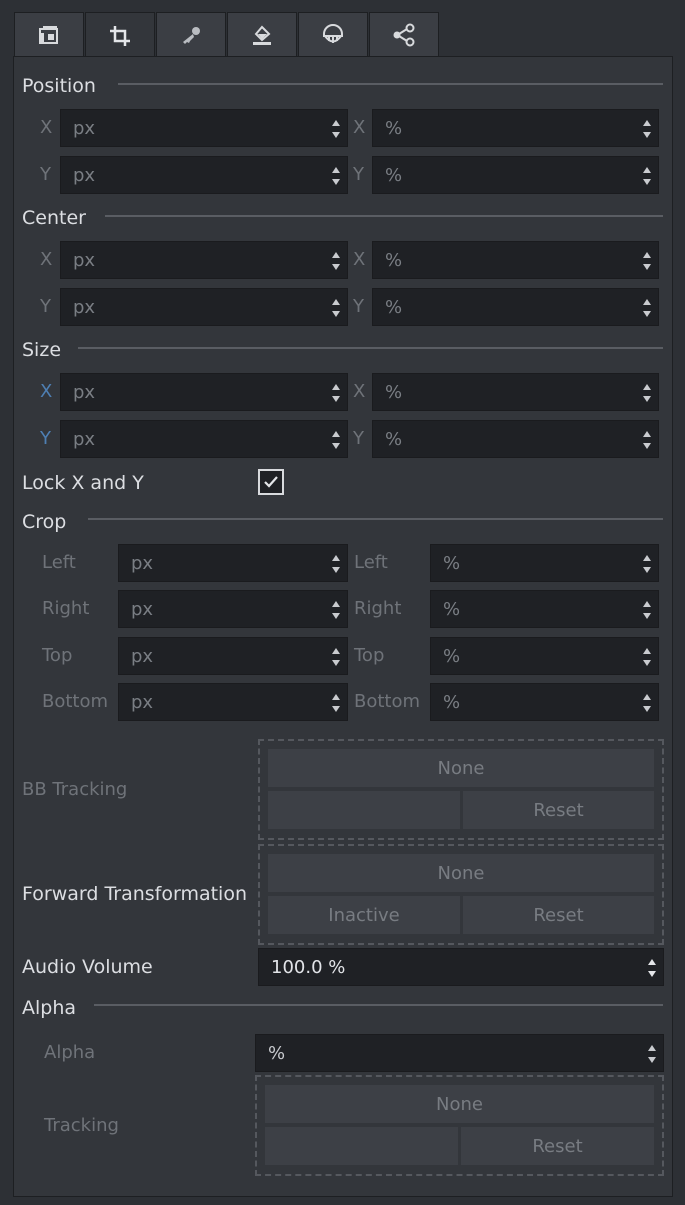  Describe the element at coordinates (364, 810) in the screenshot. I see `bb-tracking-empty-button` at that location.